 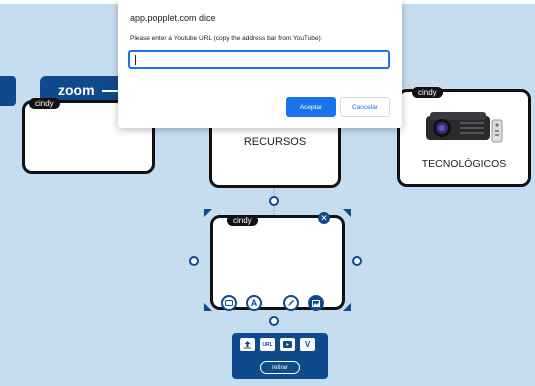 What do you see at coordinates (229, 303) in the screenshot?
I see `frame-icon` at bounding box center [229, 303].